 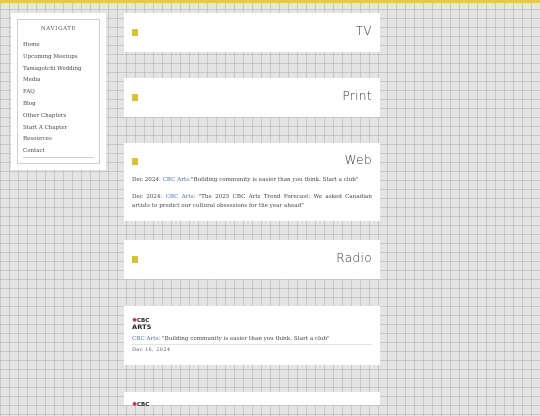 I want to click on logo-text-bottom: ARTS, so click(x=142, y=327).